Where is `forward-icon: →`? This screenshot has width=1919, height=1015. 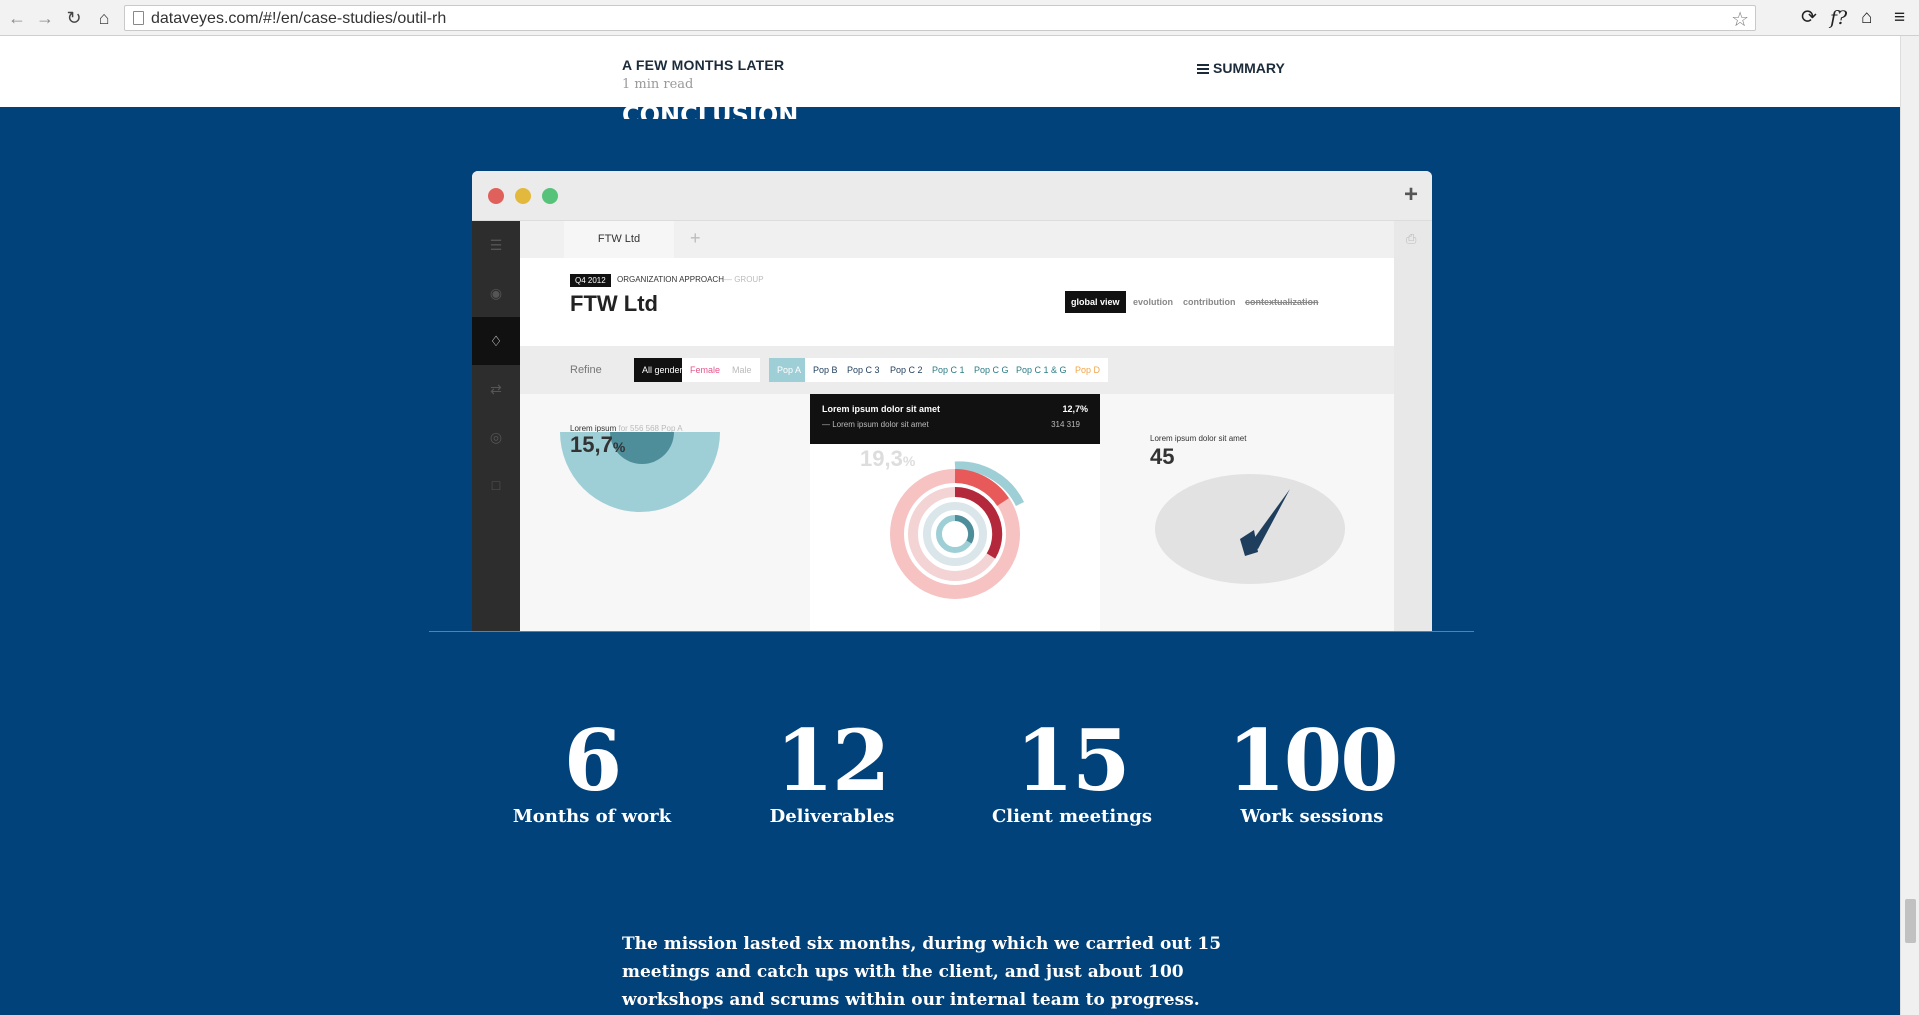 forward-icon: → is located at coordinates (45, 18).